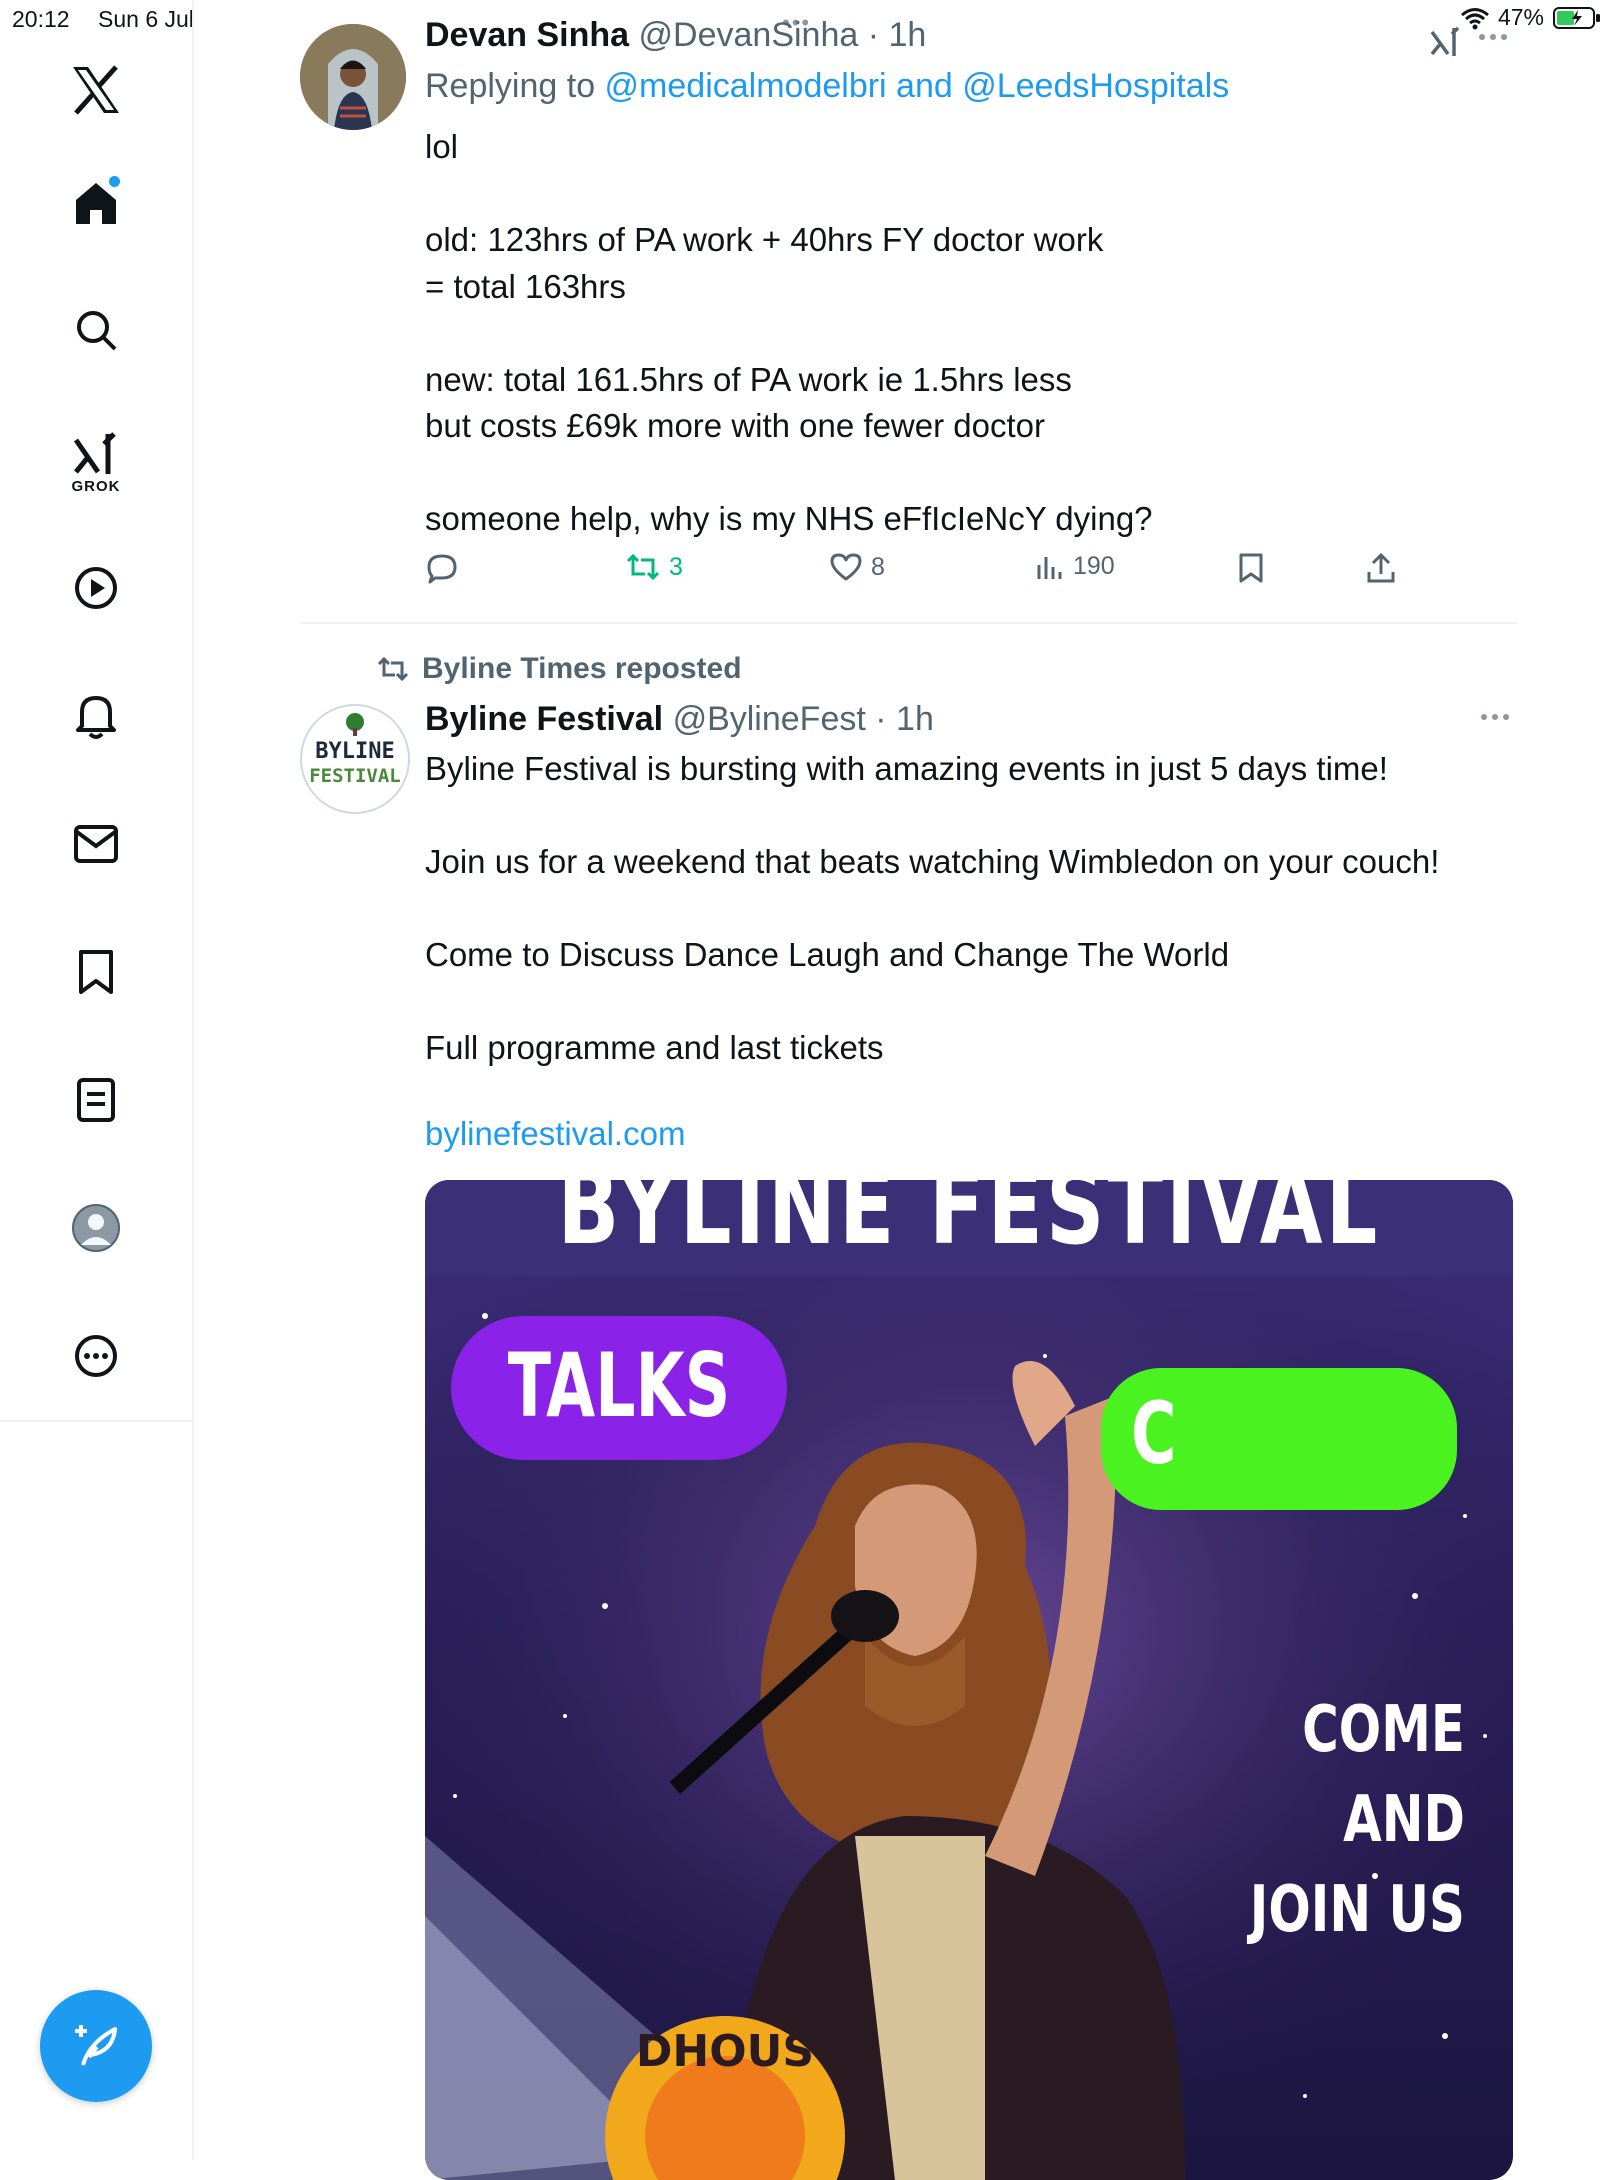  Describe the element at coordinates (1279, 1439) in the screenshot. I see `green-pill: C` at that location.